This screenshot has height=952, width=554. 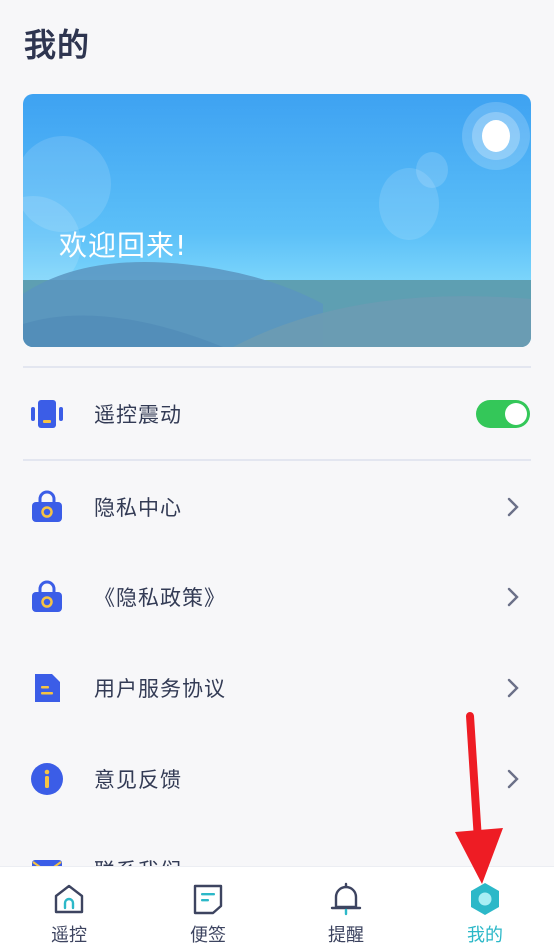 I want to click on remote-icon, so click(x=47, y=414).